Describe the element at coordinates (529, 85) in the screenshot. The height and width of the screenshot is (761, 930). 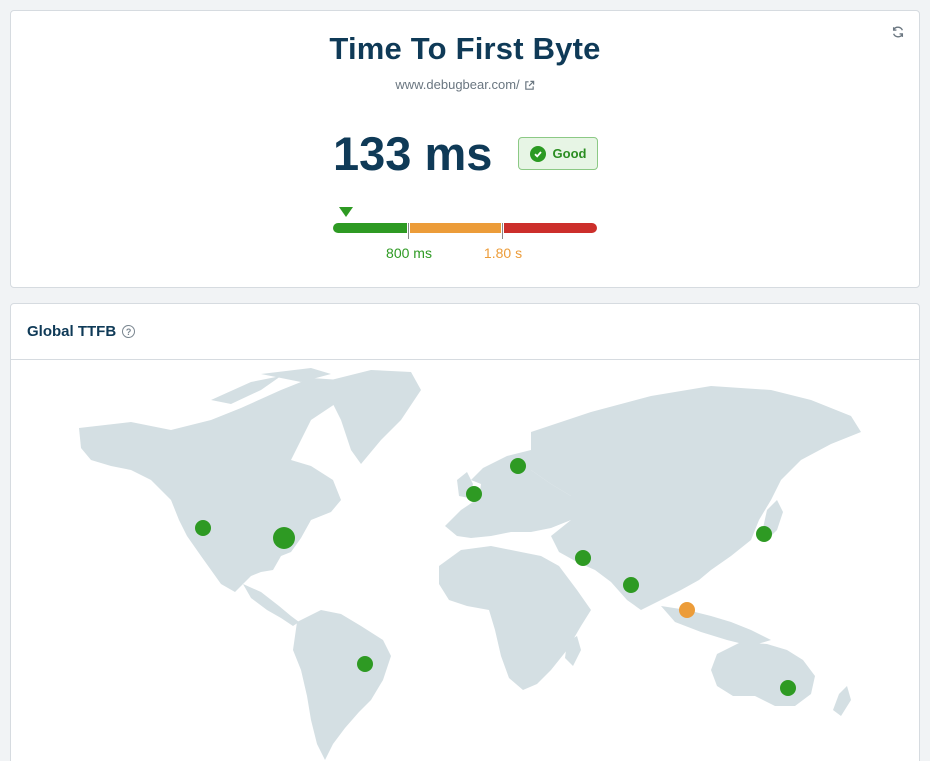
I see `external-link-icon` at that location.